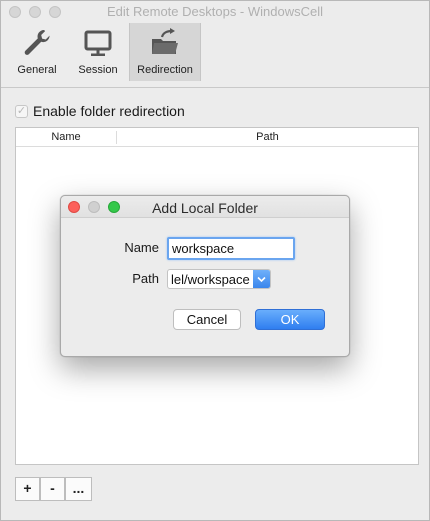  I want to click on folder-redirect-icon, so click(165, 41).